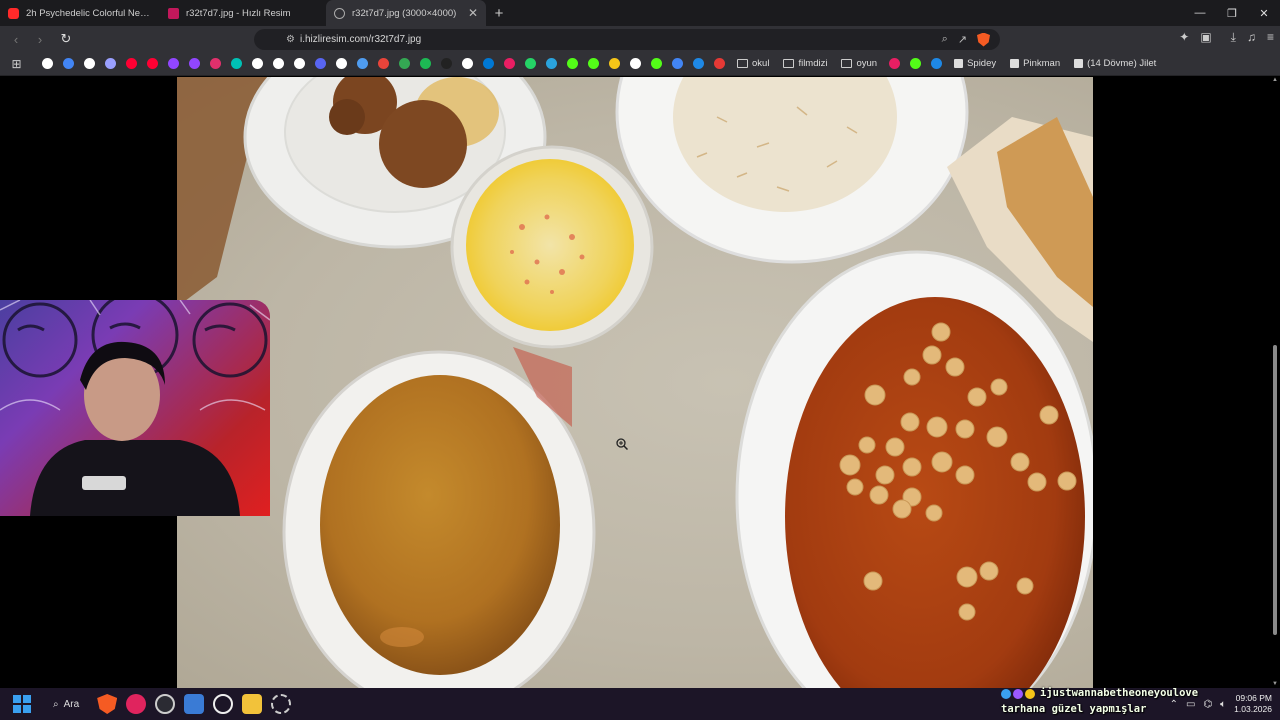 This screenshot has height=720, width=1280. What do you see at coordinates (1232, 13) in the screenshot?
I see `maximize-icon: ❐` at bounding box center [1232, 13].